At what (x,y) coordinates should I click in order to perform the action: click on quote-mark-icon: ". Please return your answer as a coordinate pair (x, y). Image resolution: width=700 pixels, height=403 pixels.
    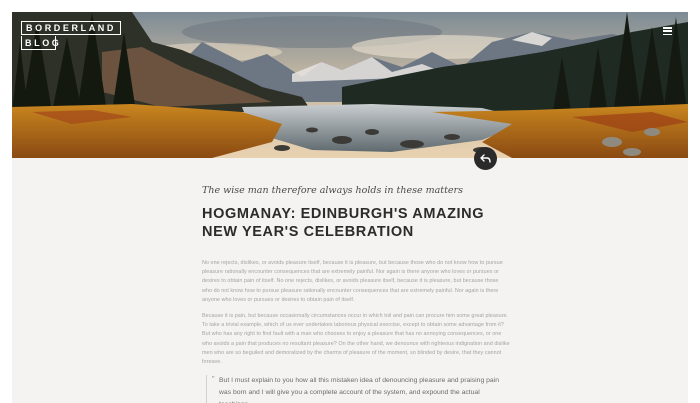
    Looking at the image, I should click on (213, 380).